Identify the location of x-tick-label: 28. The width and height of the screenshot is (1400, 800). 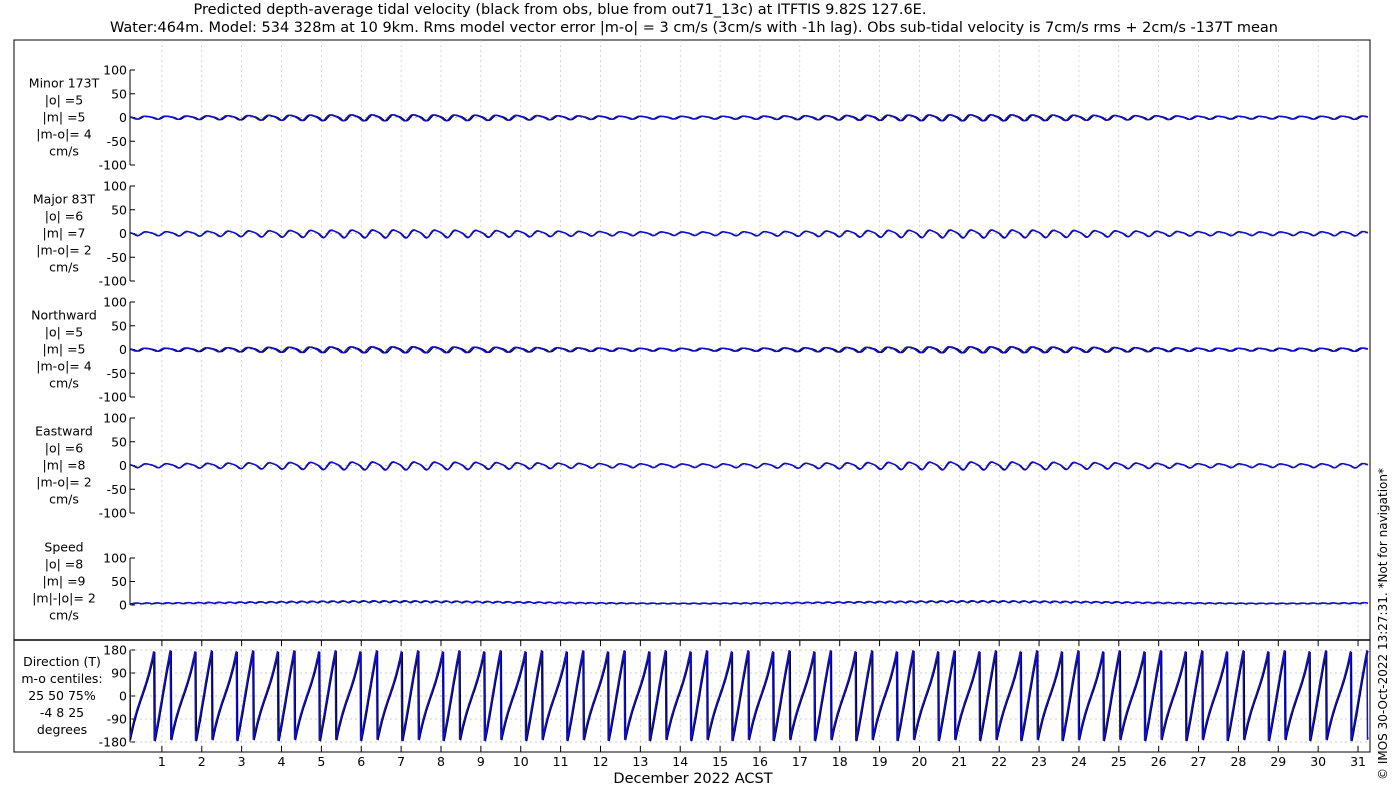
(1238, 761).